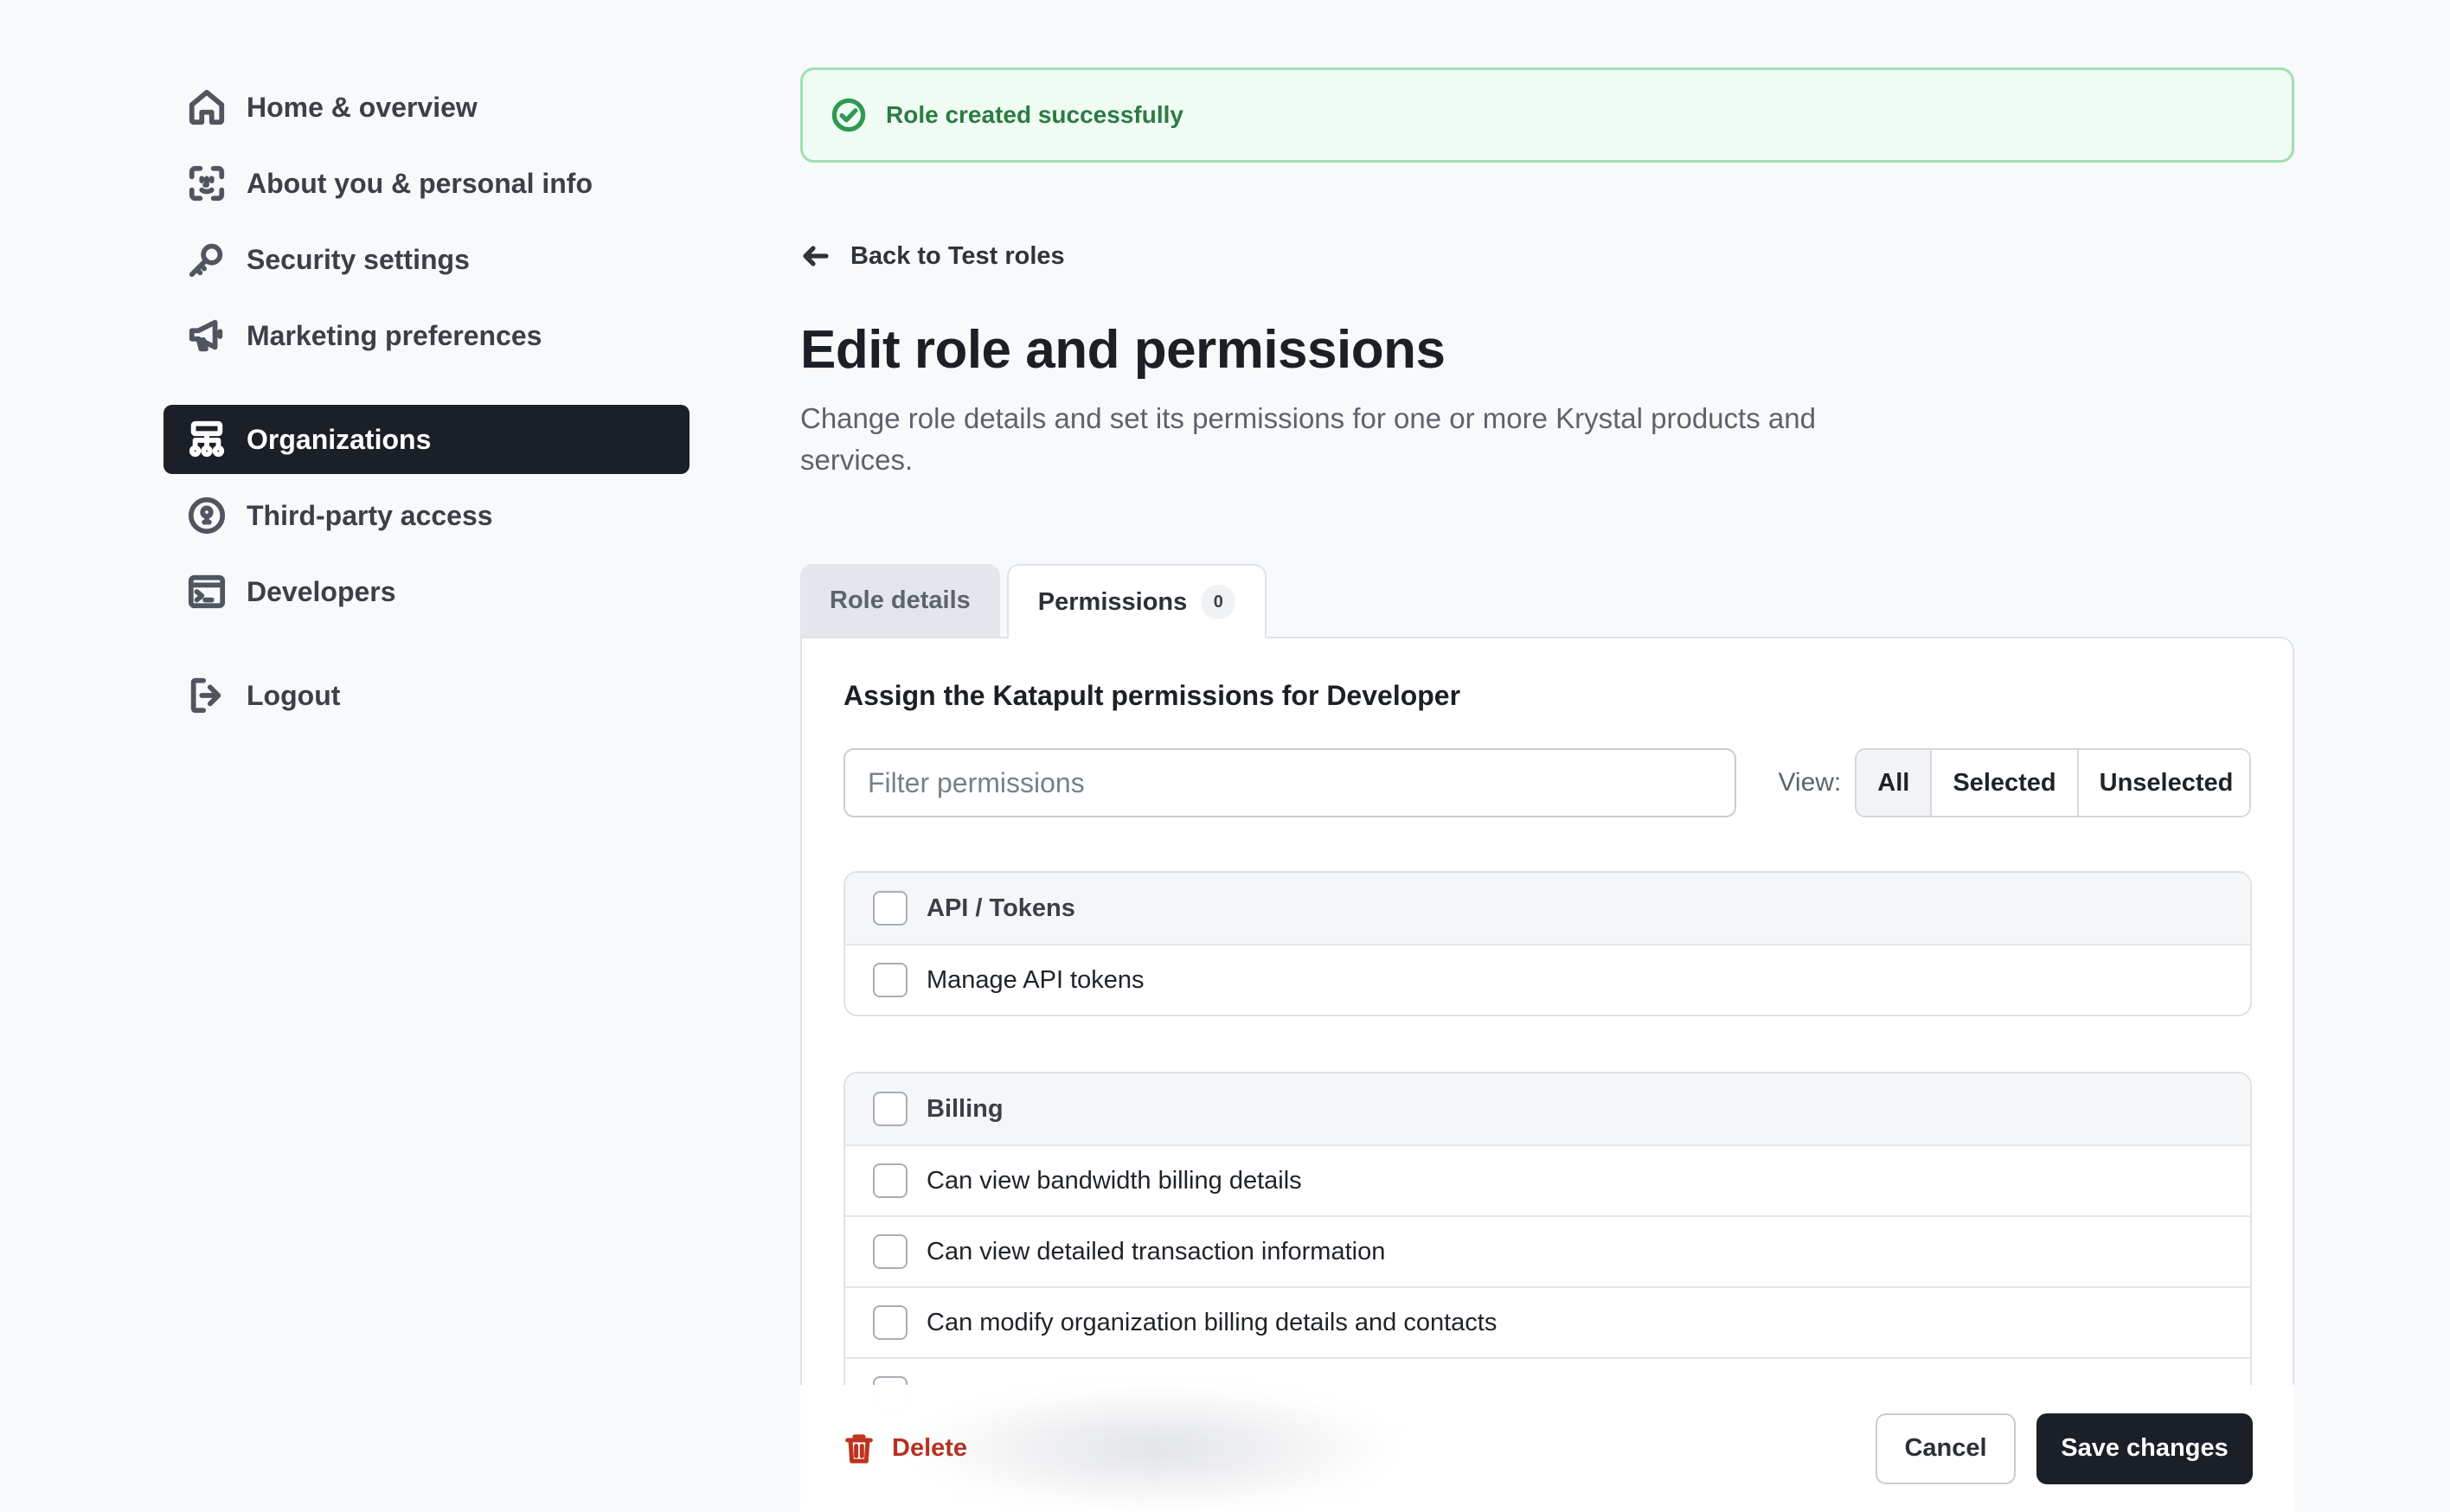 The width and height of the screenshot is (2450, 1512). I want to click on sidebar-item-third-party: Third-party access, so click(426, 515).